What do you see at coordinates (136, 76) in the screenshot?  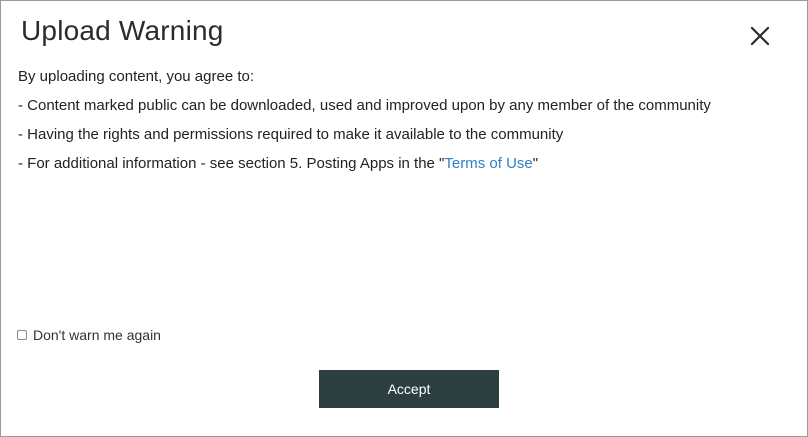 I see `intro-text: By uploading content, you agree to:` at bounding box center [136, 76].